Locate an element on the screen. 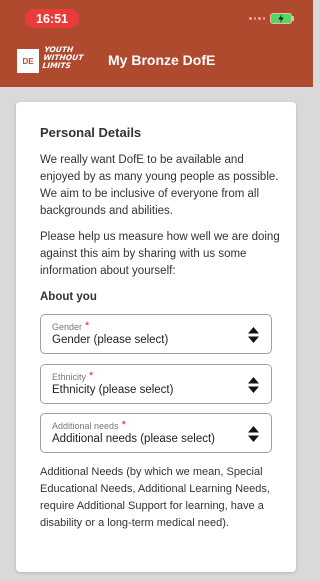 Image resolution: width=320 pixels, height=581 pixels. gender-value: Gender (please select) is located at coordinates (110, 340).